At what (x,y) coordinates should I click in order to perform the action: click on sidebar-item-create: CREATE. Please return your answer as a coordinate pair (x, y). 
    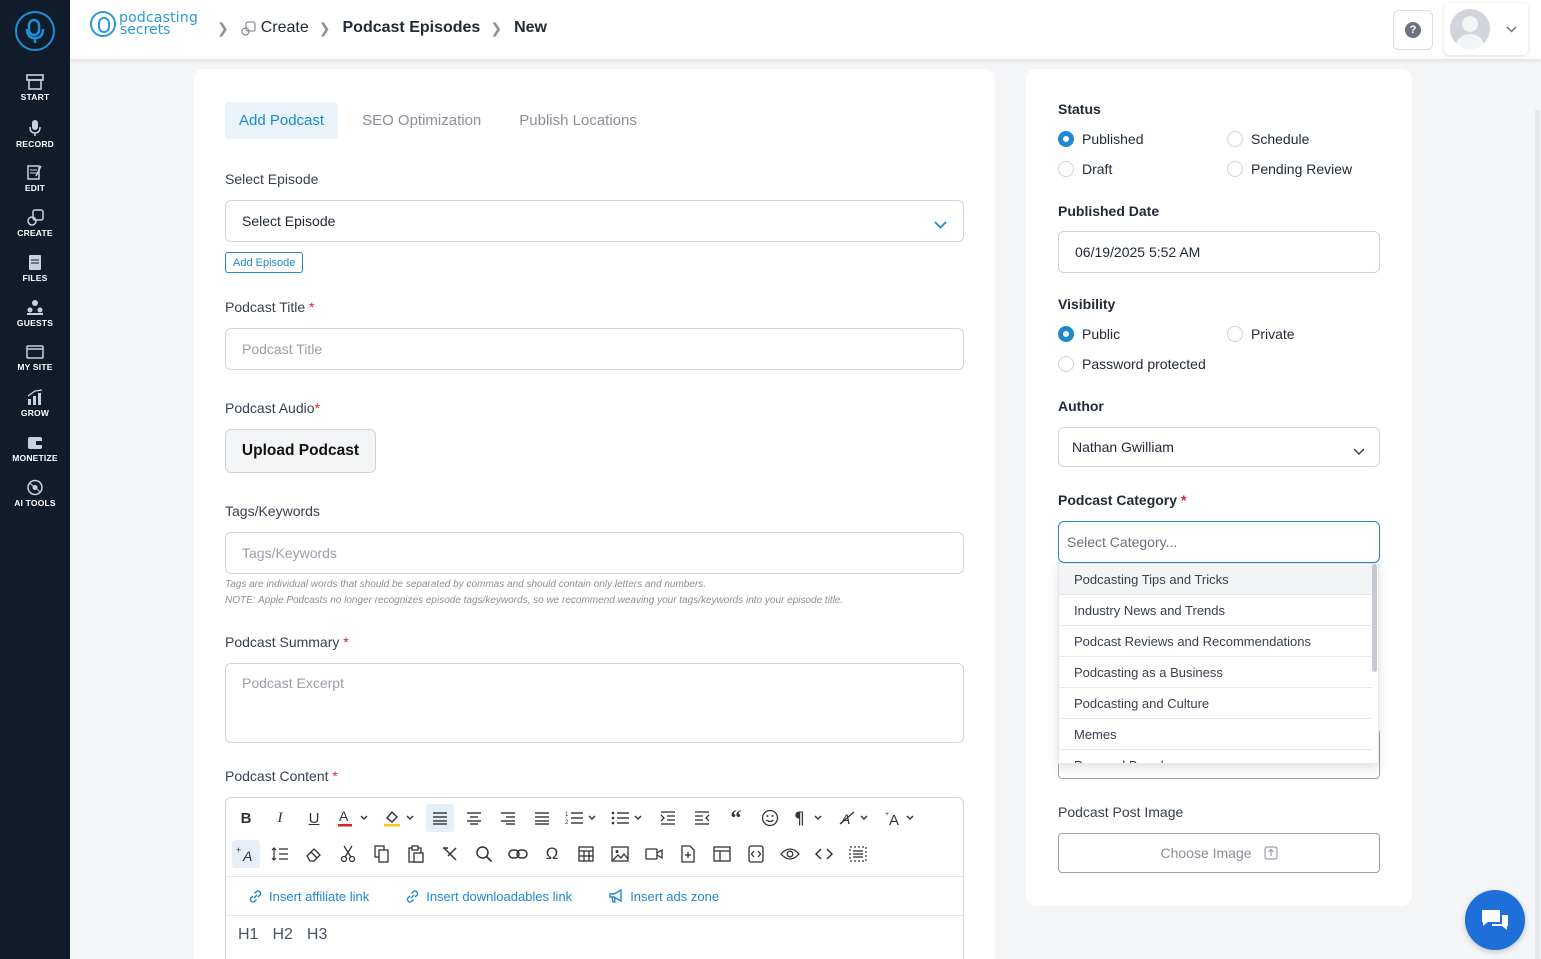
    Looking at the image, I should click on (35, 229).